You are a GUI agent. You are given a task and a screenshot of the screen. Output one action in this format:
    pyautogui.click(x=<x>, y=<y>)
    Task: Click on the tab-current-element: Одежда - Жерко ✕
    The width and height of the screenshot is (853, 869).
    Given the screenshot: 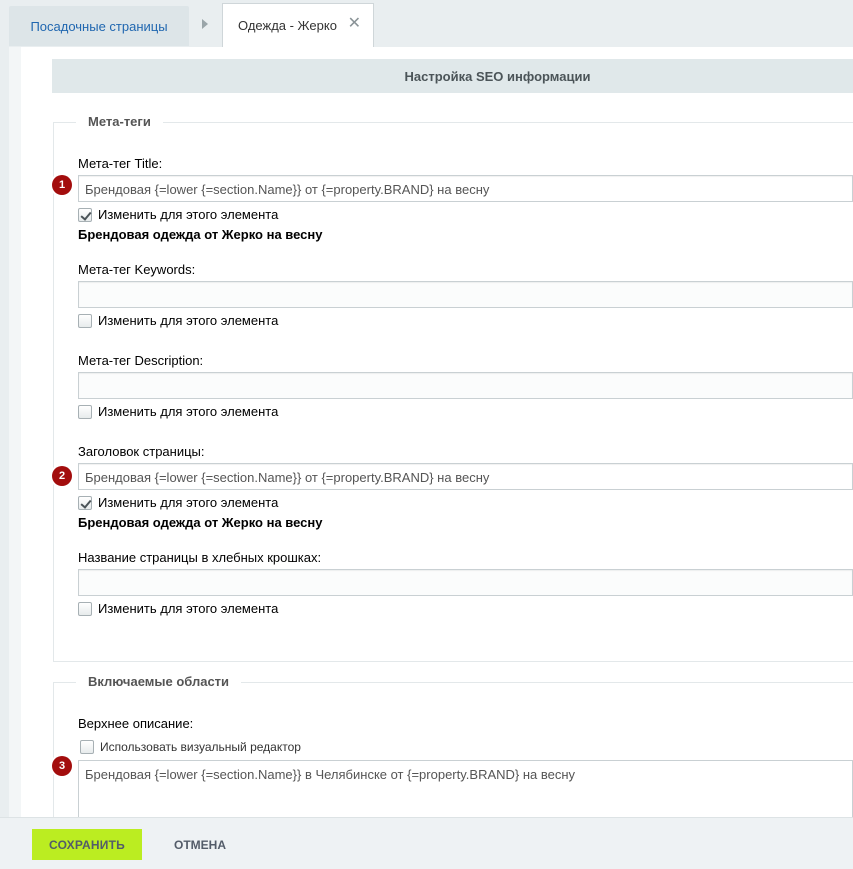 What is the action you would take?
    pyautogui.click(x=298, y=25)
    